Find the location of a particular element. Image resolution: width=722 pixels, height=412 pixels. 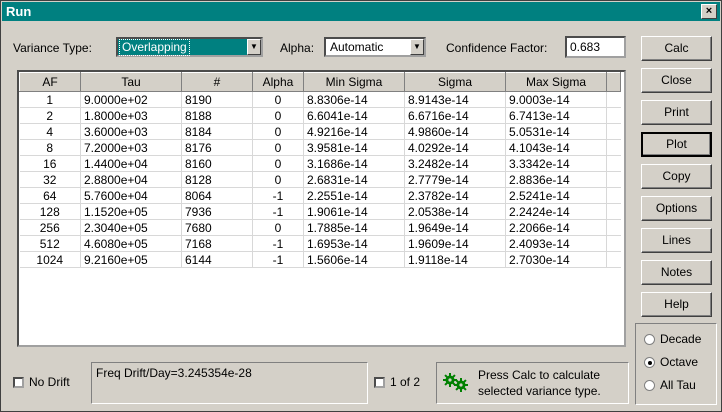

status-text-line1: Press Calc to calculate is located at coordinates (539, 375).